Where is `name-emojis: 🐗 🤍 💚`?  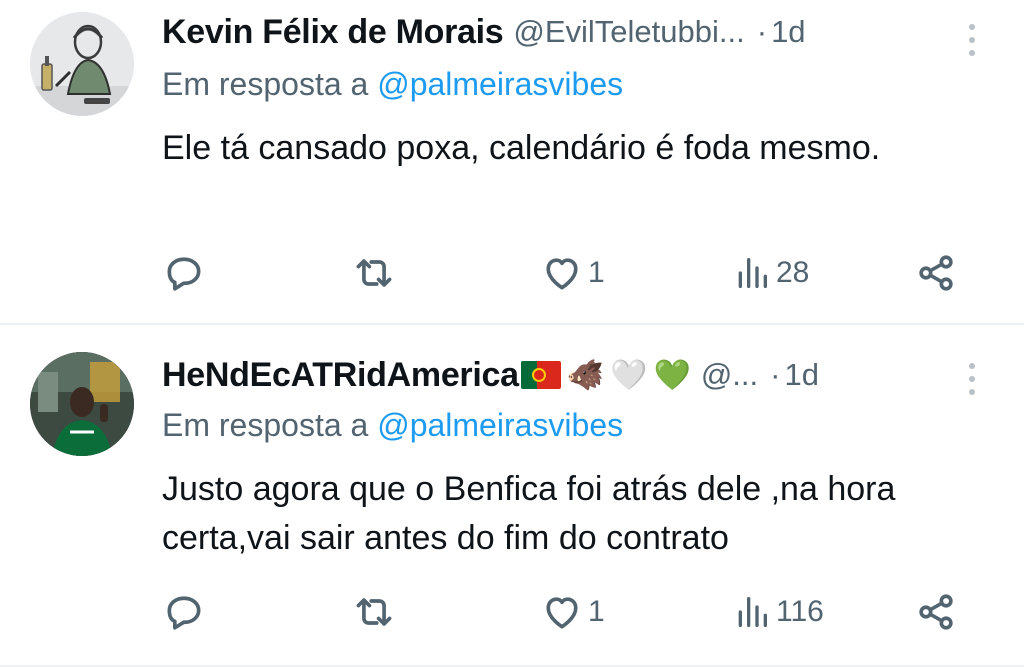
name-emojis: 🐗 🤍 💚 is located at coordinates (605, 375).